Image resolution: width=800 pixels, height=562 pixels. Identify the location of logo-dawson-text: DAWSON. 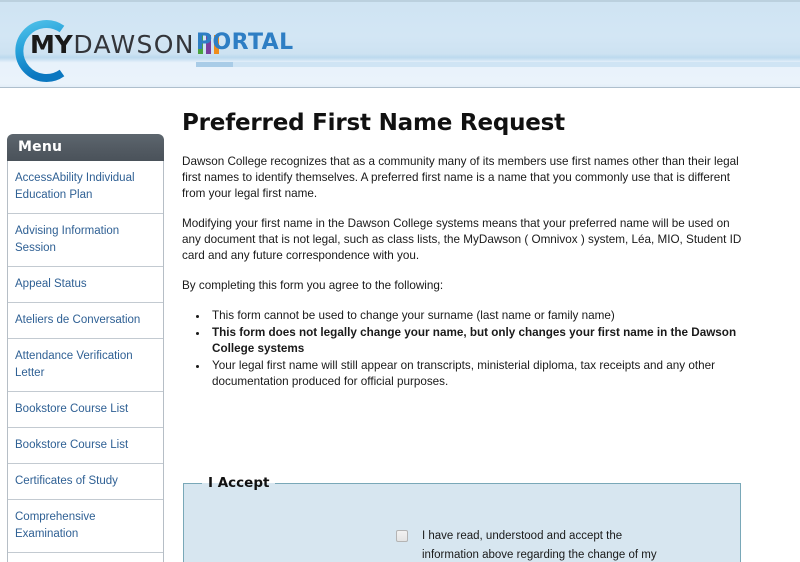
(134, 44).